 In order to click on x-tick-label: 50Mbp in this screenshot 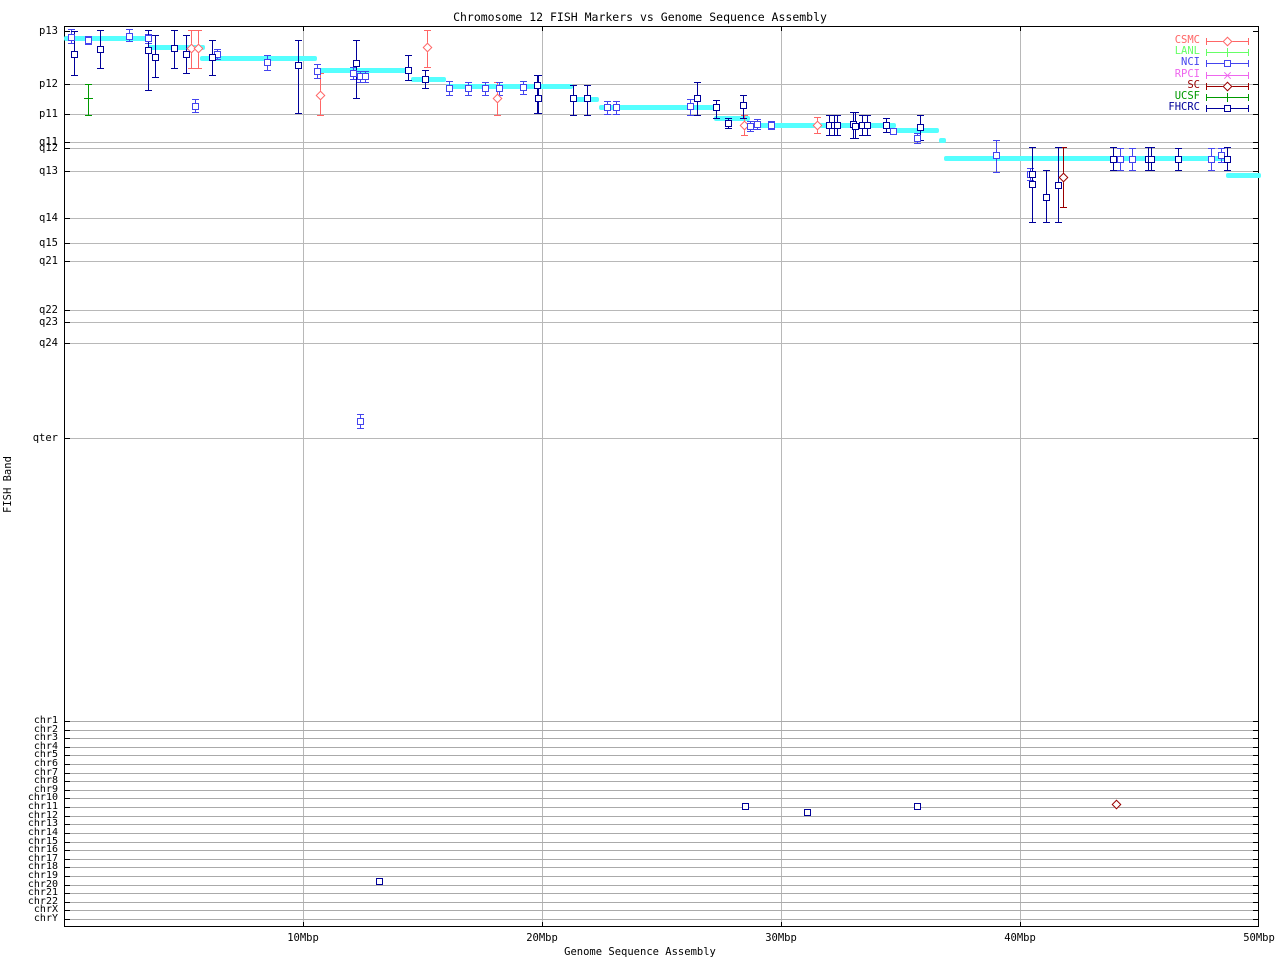, I will do `click(1259, 938)`.